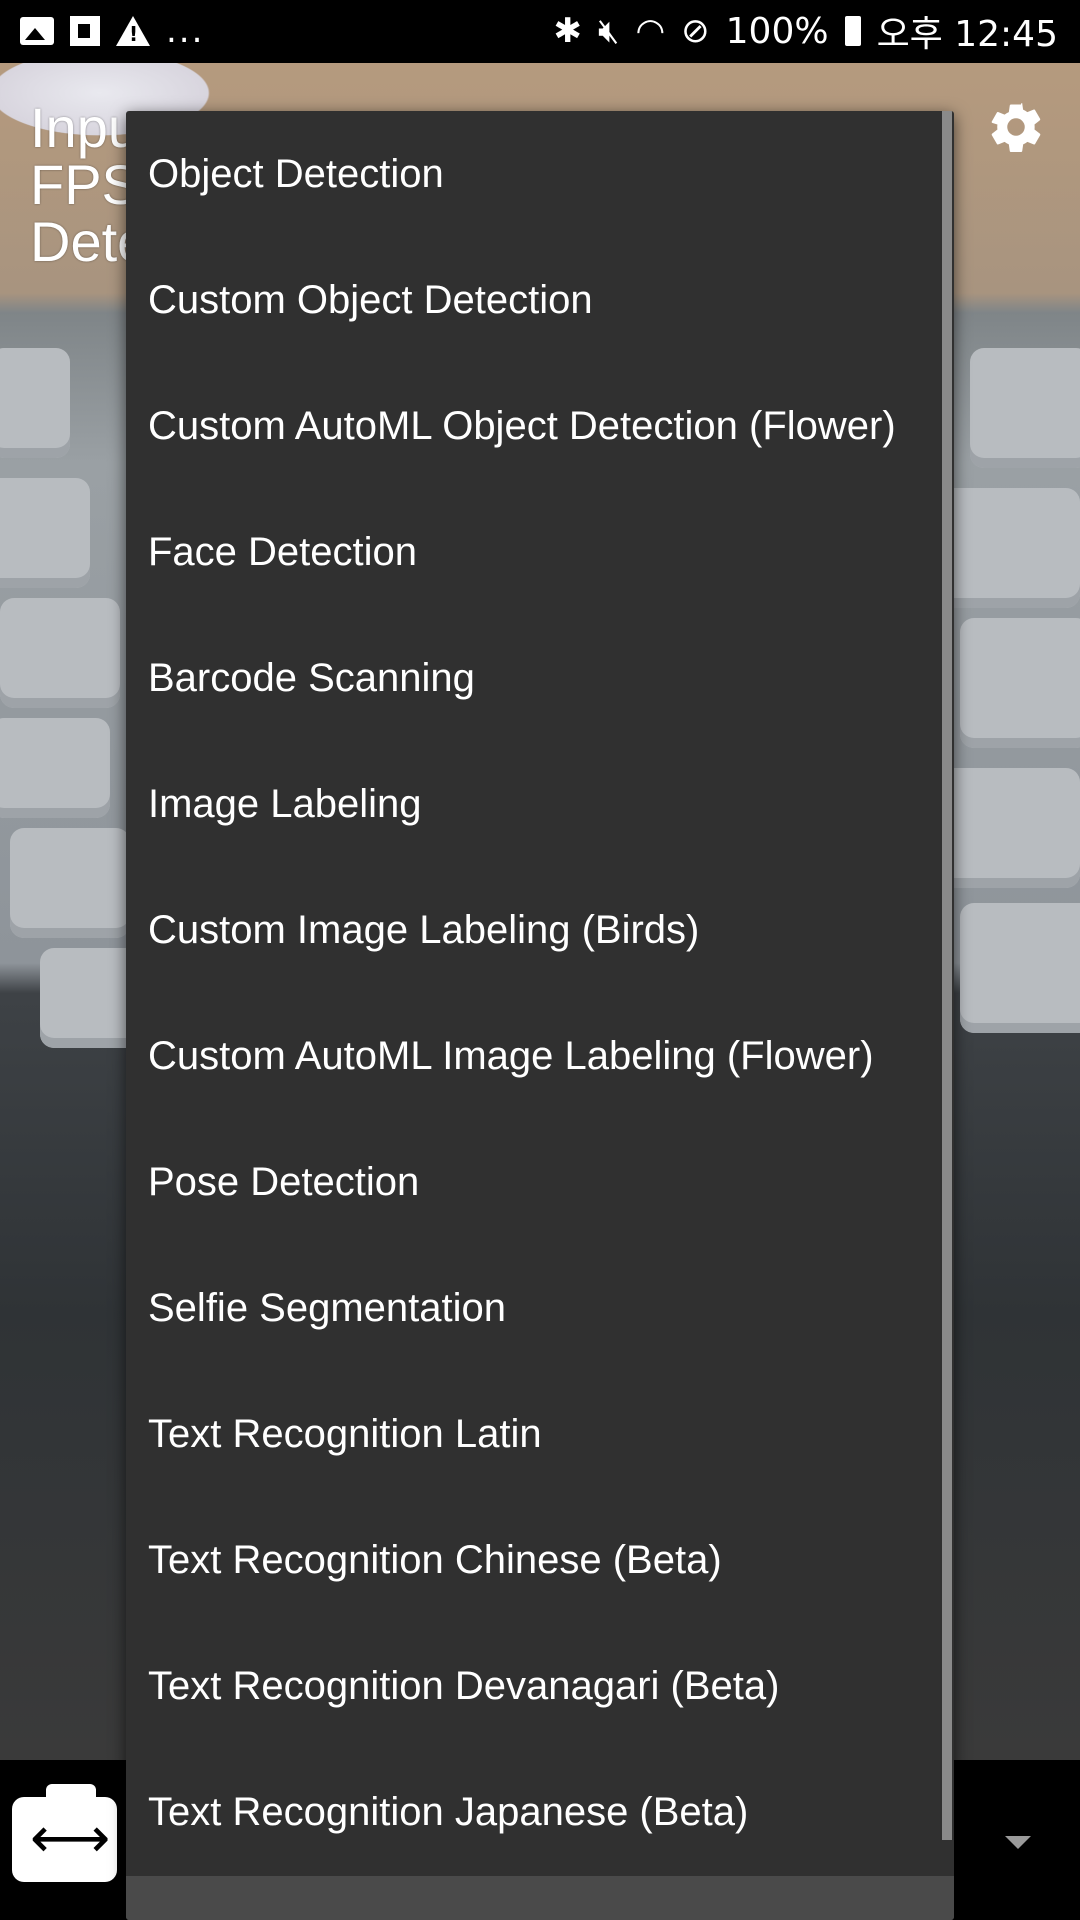 The image size is (1080, 1920). Describe the element at coordinates (852, 31) in the screenshot. I see `battery-icon` at that location.